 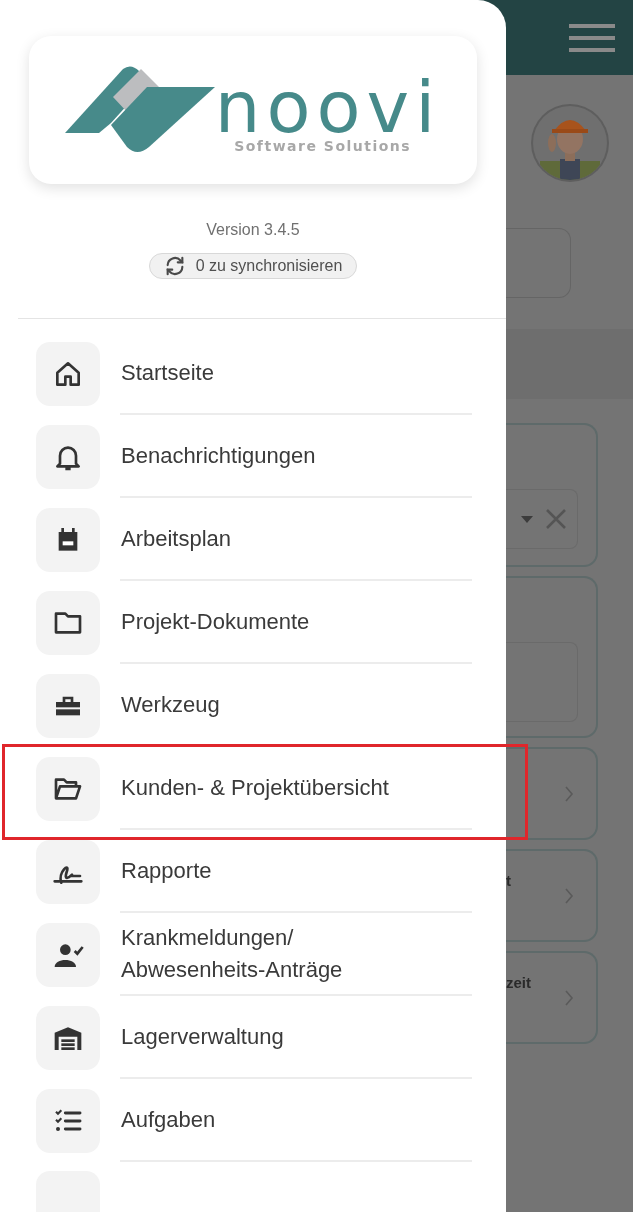 What do you see at coordinates (271, 372) in the screenshot?
I see `menu-item: Startseite` at bounding box center [271, 372].